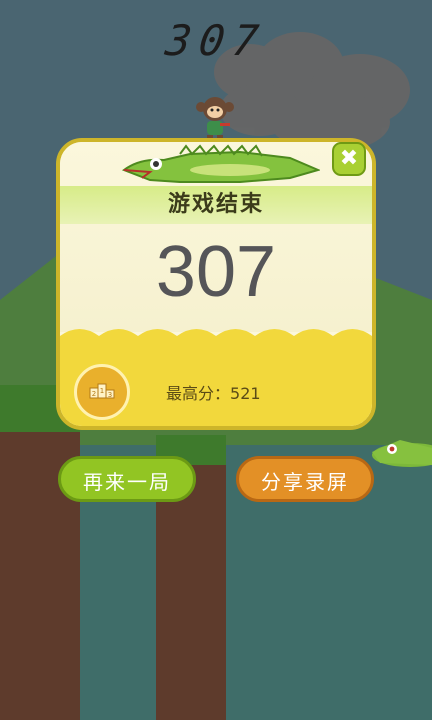 This screenshot has width=432, height=720. I want to click on play-again-button: 再来一局, so click(127, 479).